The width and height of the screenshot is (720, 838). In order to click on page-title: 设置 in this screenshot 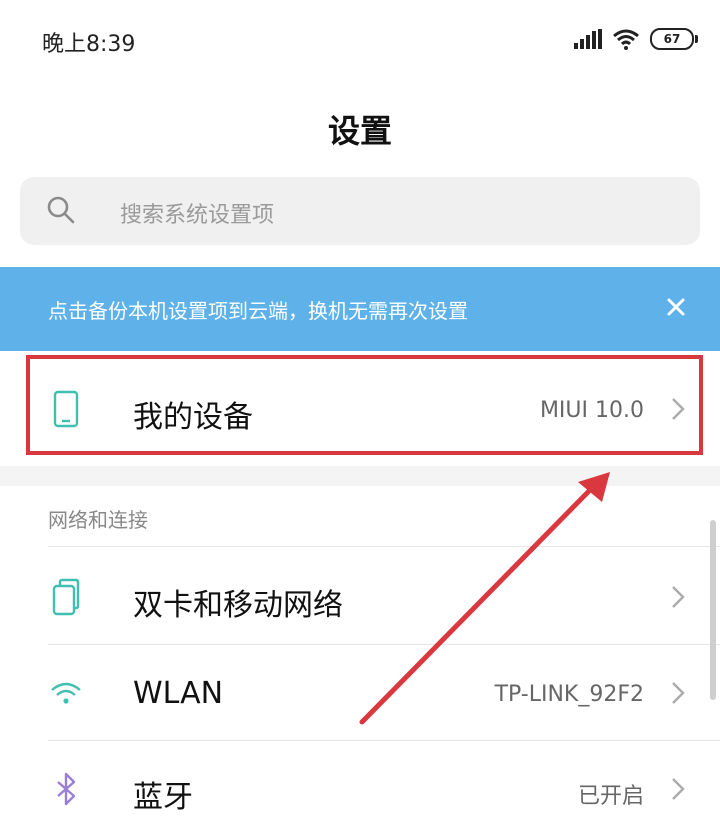, I will do `click(359, 131)`.